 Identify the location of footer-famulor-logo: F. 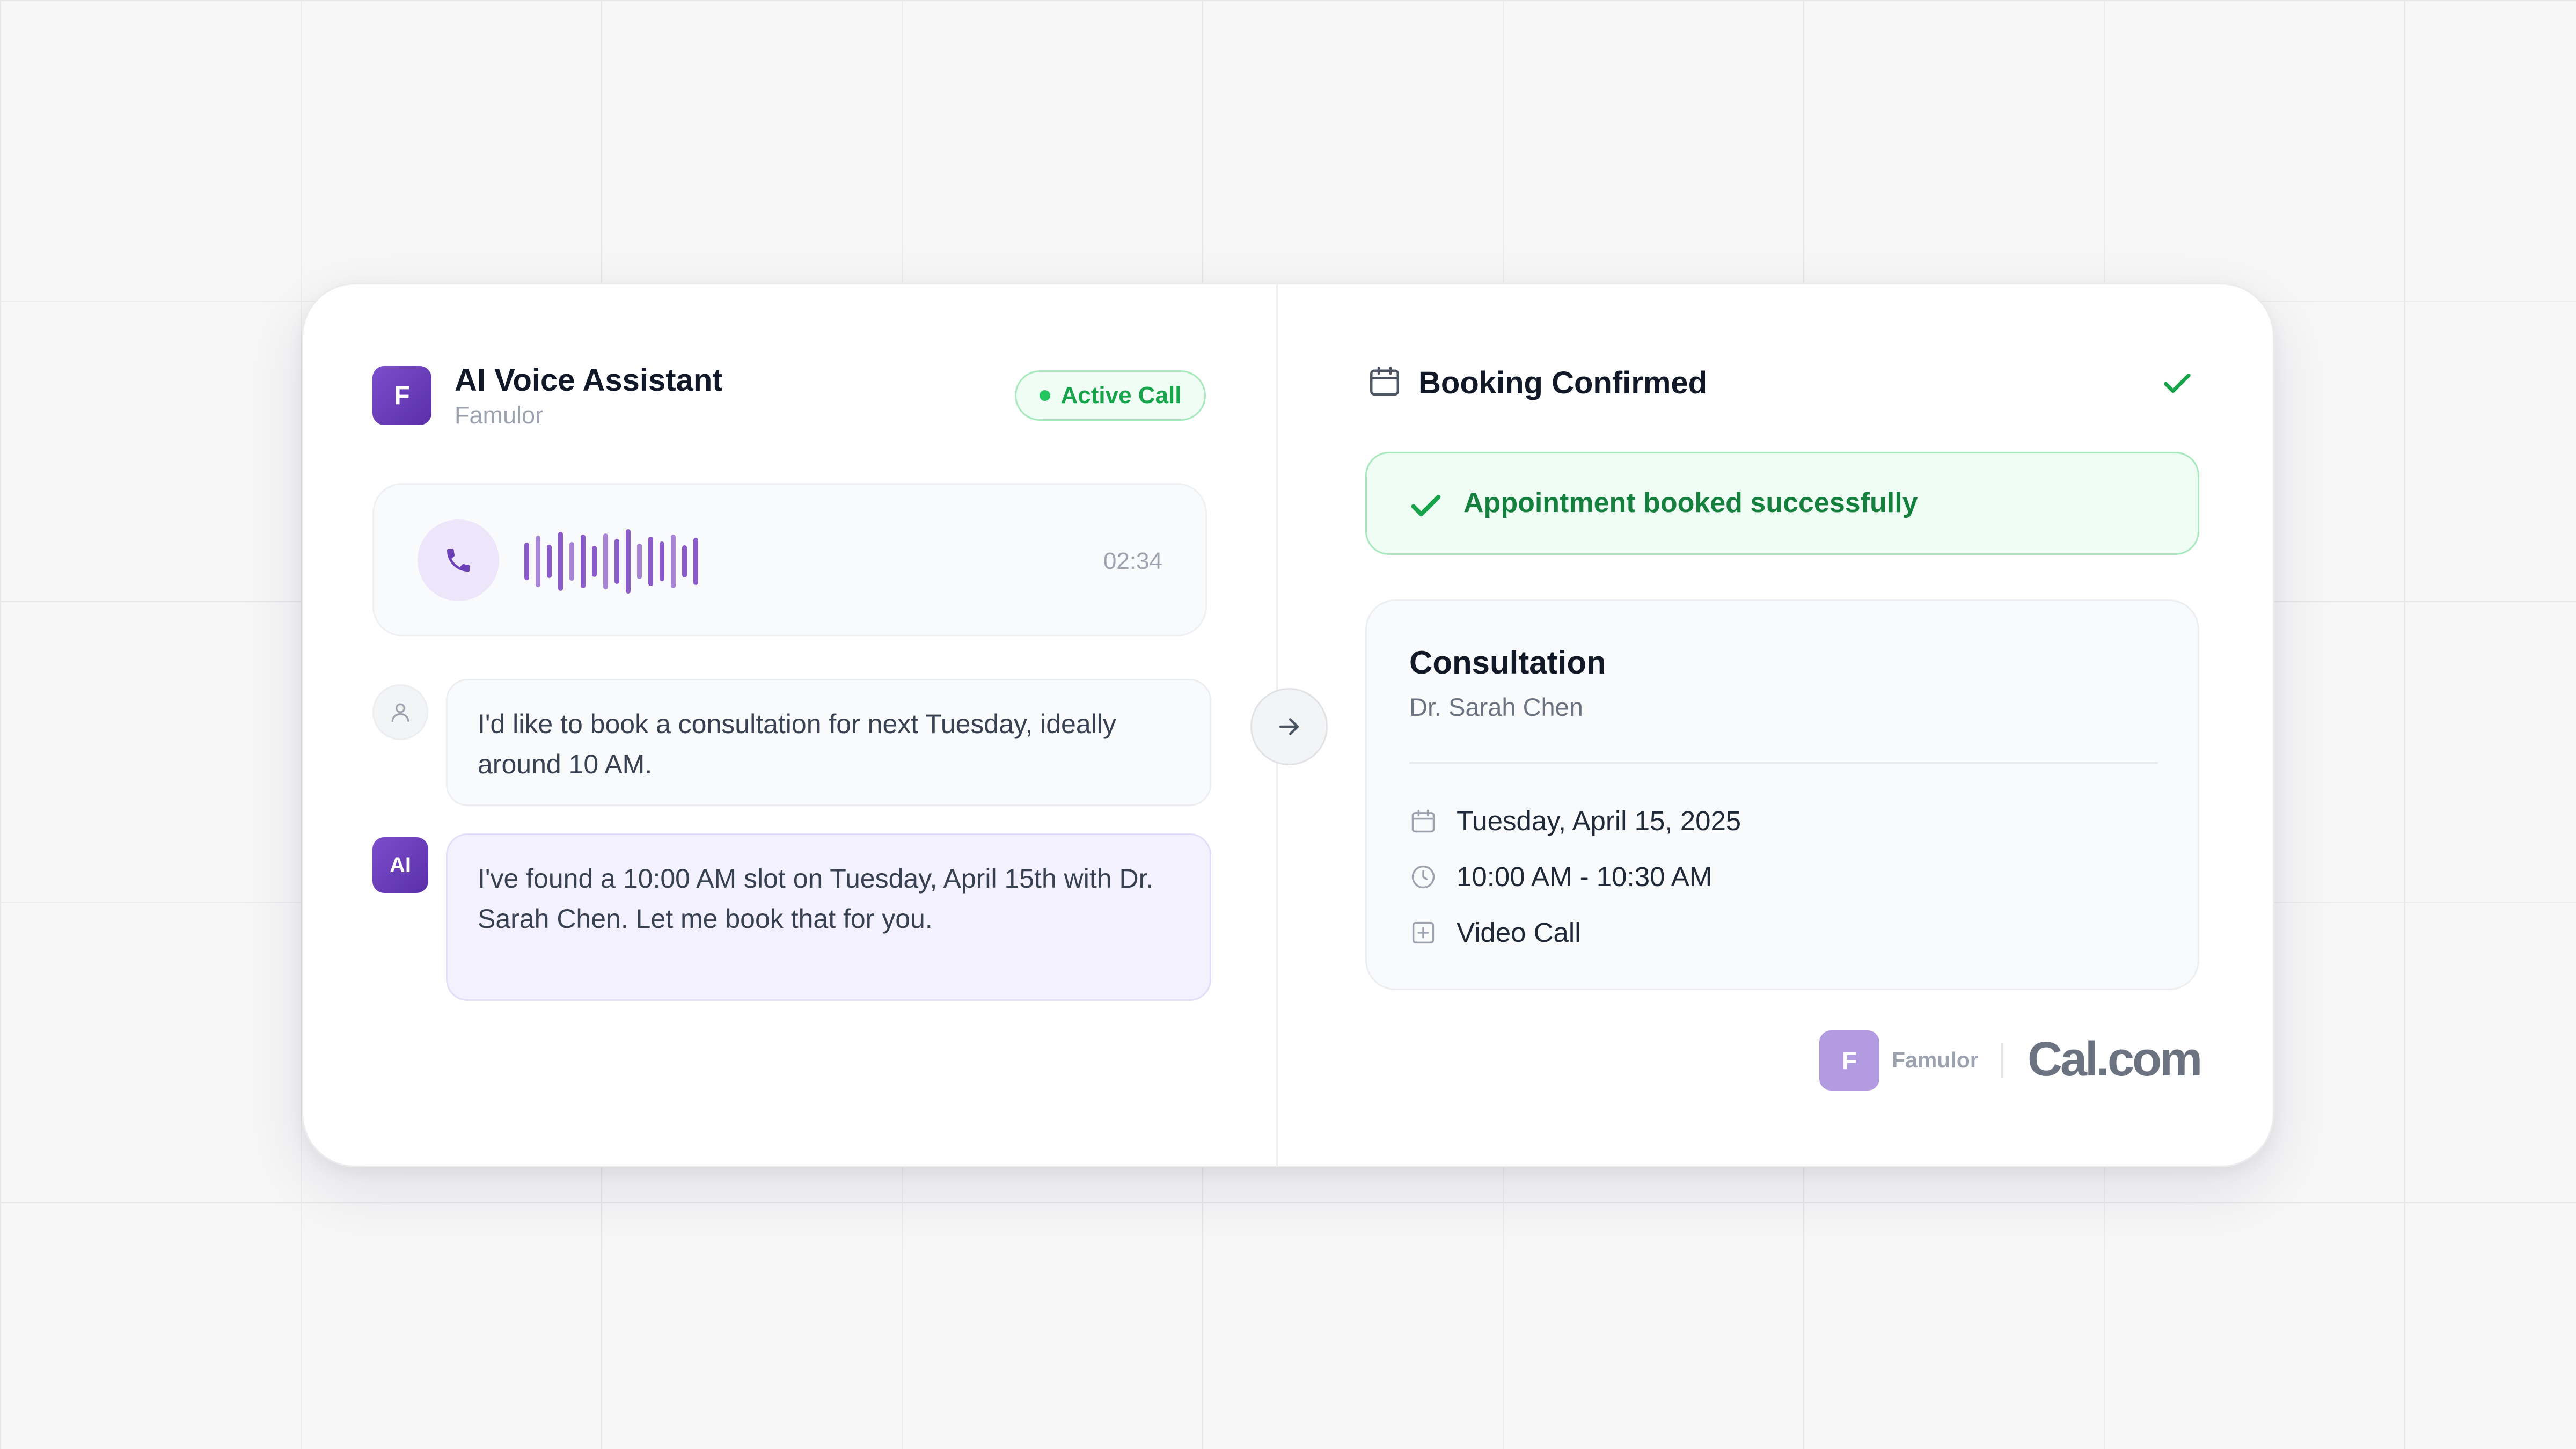
(1849, 1060).